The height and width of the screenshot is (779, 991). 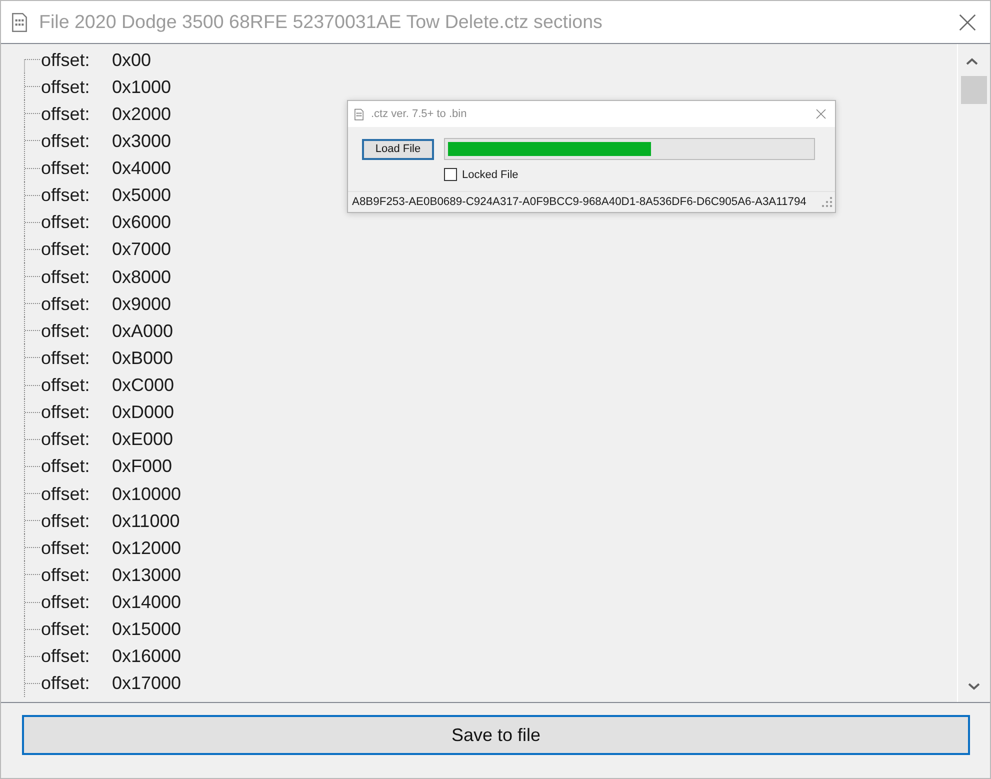 I want to click on status-text: A8B9F253-AE0B0689-C924A317-A0F9BCC9-968A40D1-8A536DF6-D6C905A6-A3A11794, so click(x=580, y=202).